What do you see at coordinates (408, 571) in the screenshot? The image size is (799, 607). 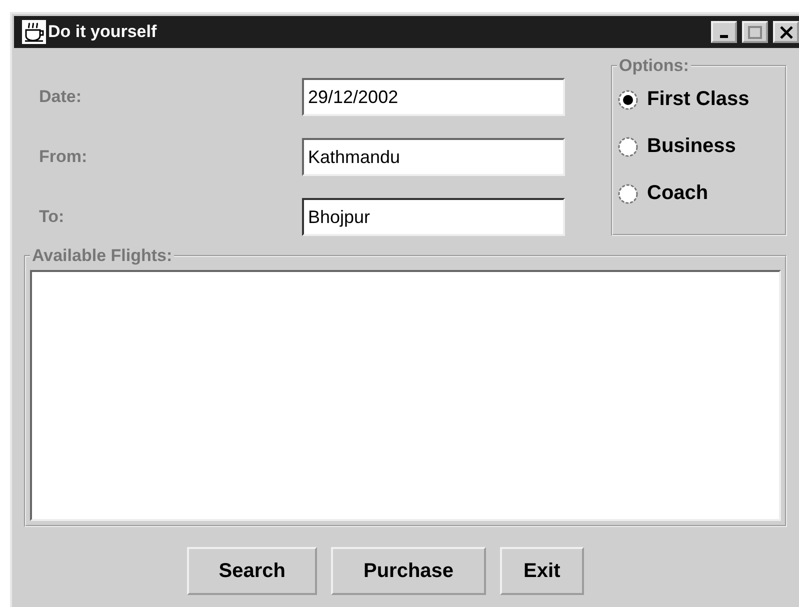 I see `action-button: Purchase` at bounding box center [408, 571].